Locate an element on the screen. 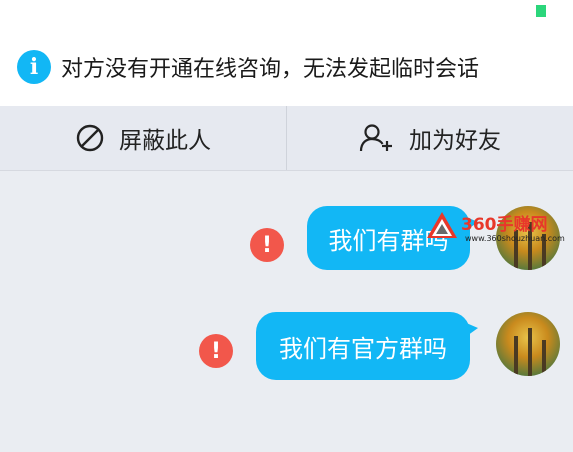  avatar is located at coordinates (528, 344).